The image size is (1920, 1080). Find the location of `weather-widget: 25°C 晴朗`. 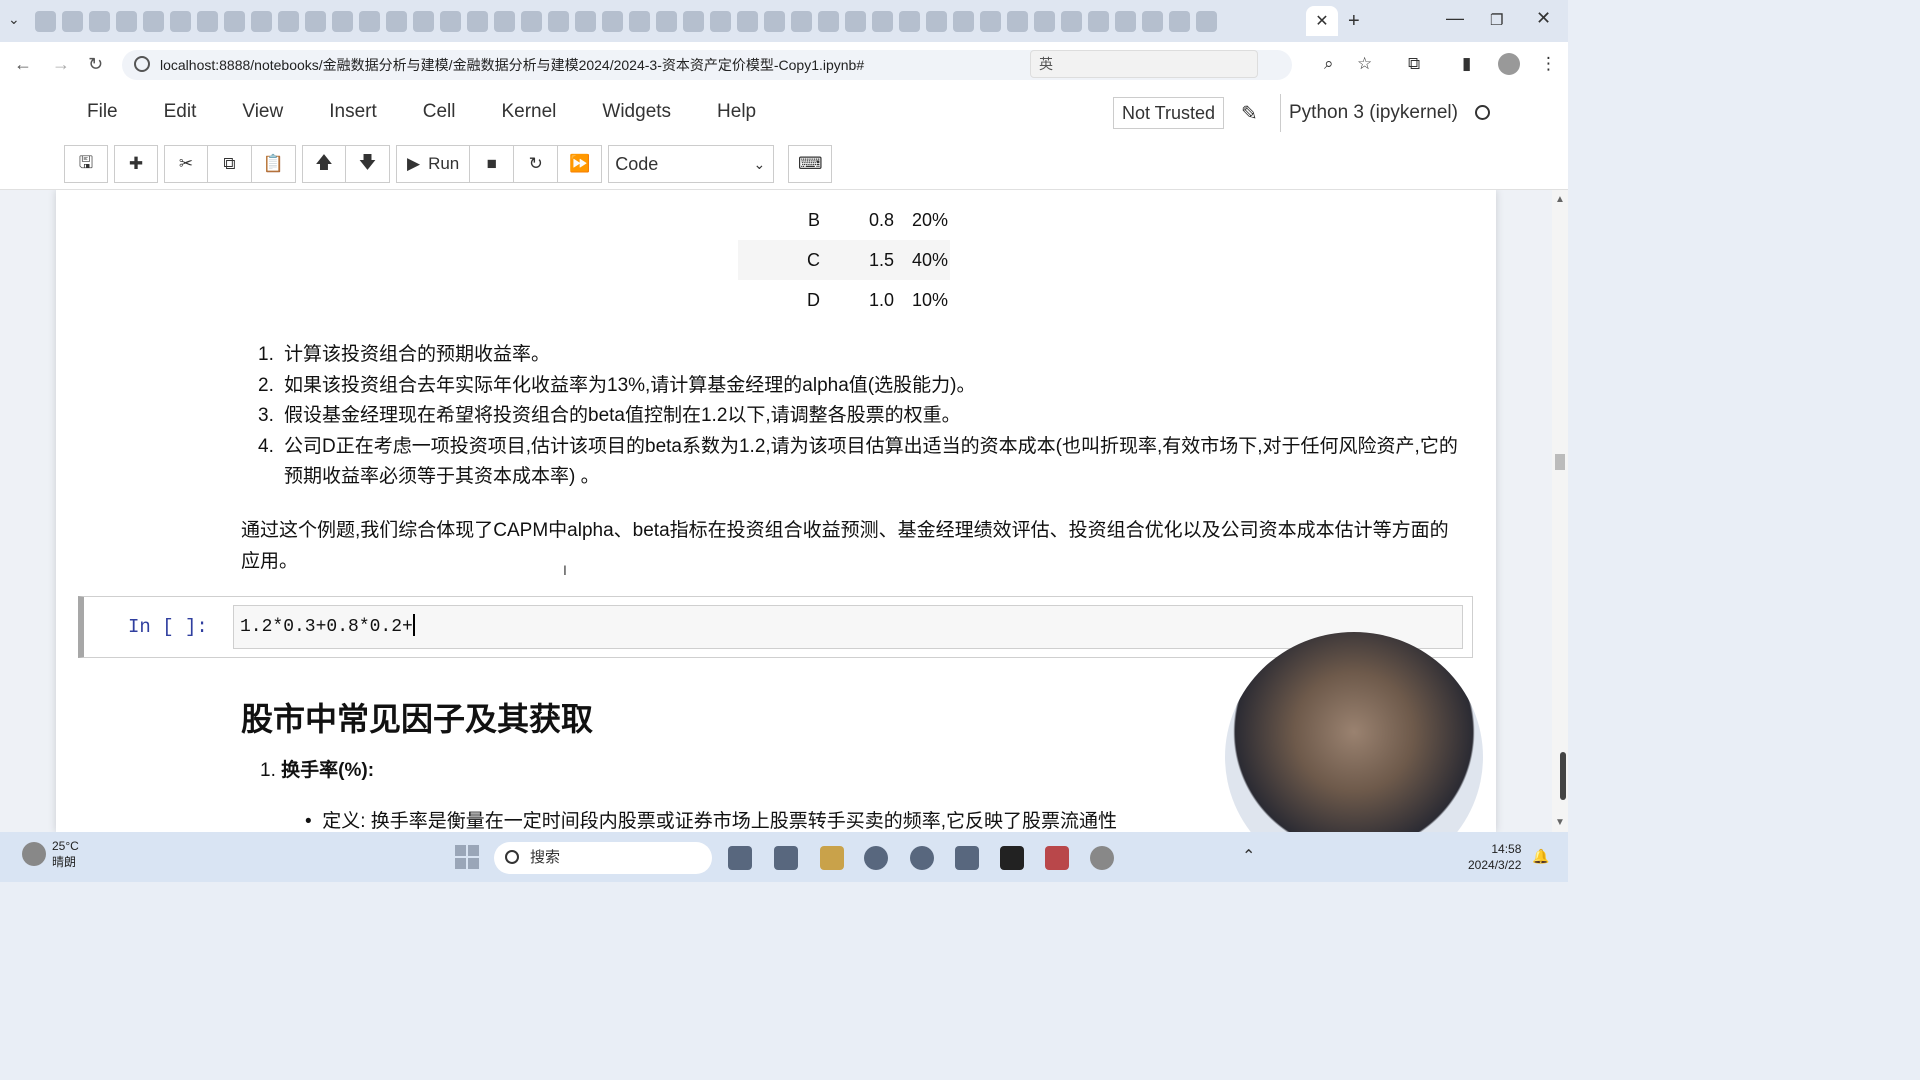

weather-widget: 25°C 晴朗 is located at coordinates (65, 854).